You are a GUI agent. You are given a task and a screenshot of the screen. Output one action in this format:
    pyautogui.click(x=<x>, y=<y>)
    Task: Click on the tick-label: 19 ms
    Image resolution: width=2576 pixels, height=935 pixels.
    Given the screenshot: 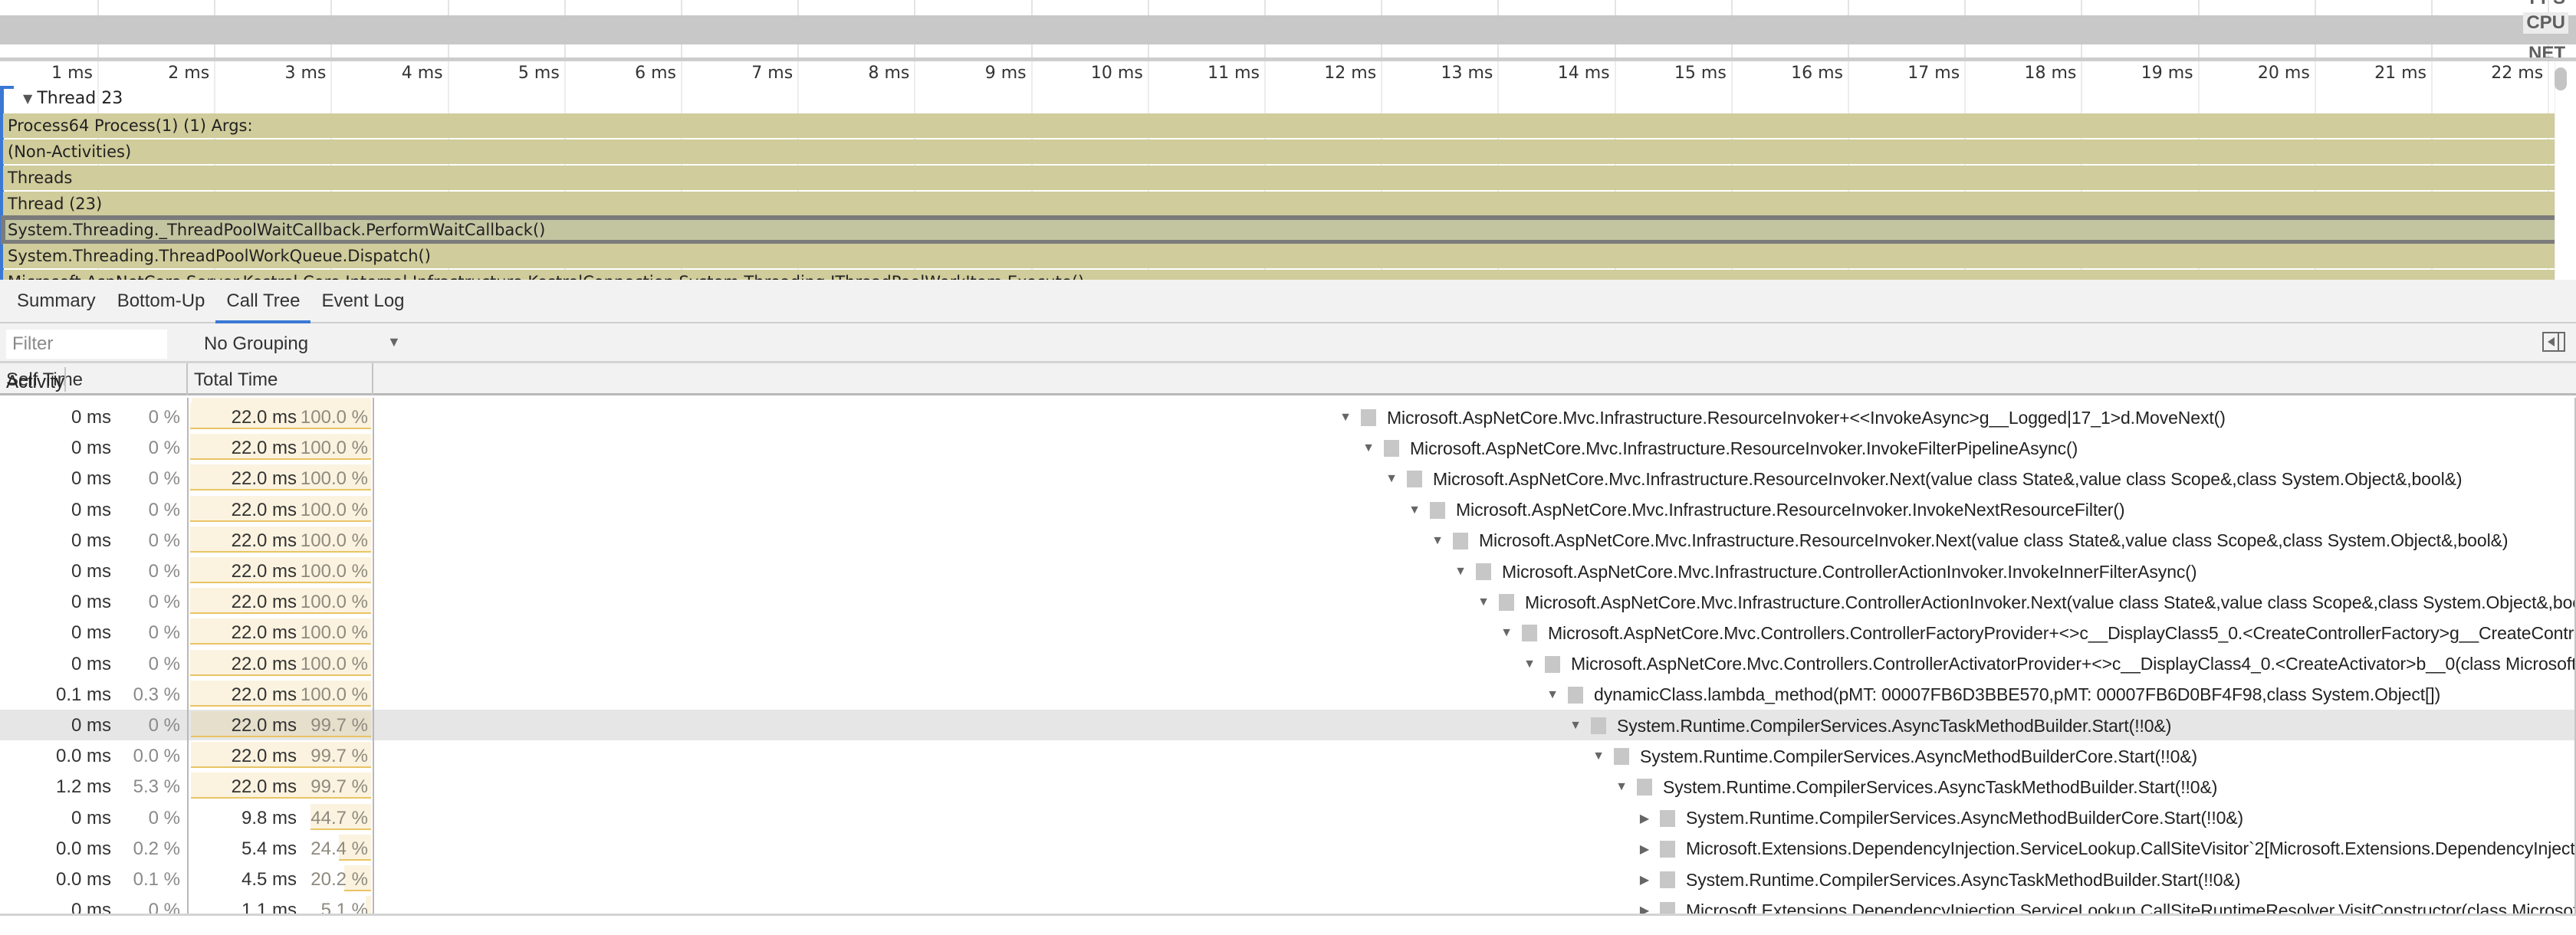 What is the action you would take?
    pyautogui.click(x=2167, y=73)
    